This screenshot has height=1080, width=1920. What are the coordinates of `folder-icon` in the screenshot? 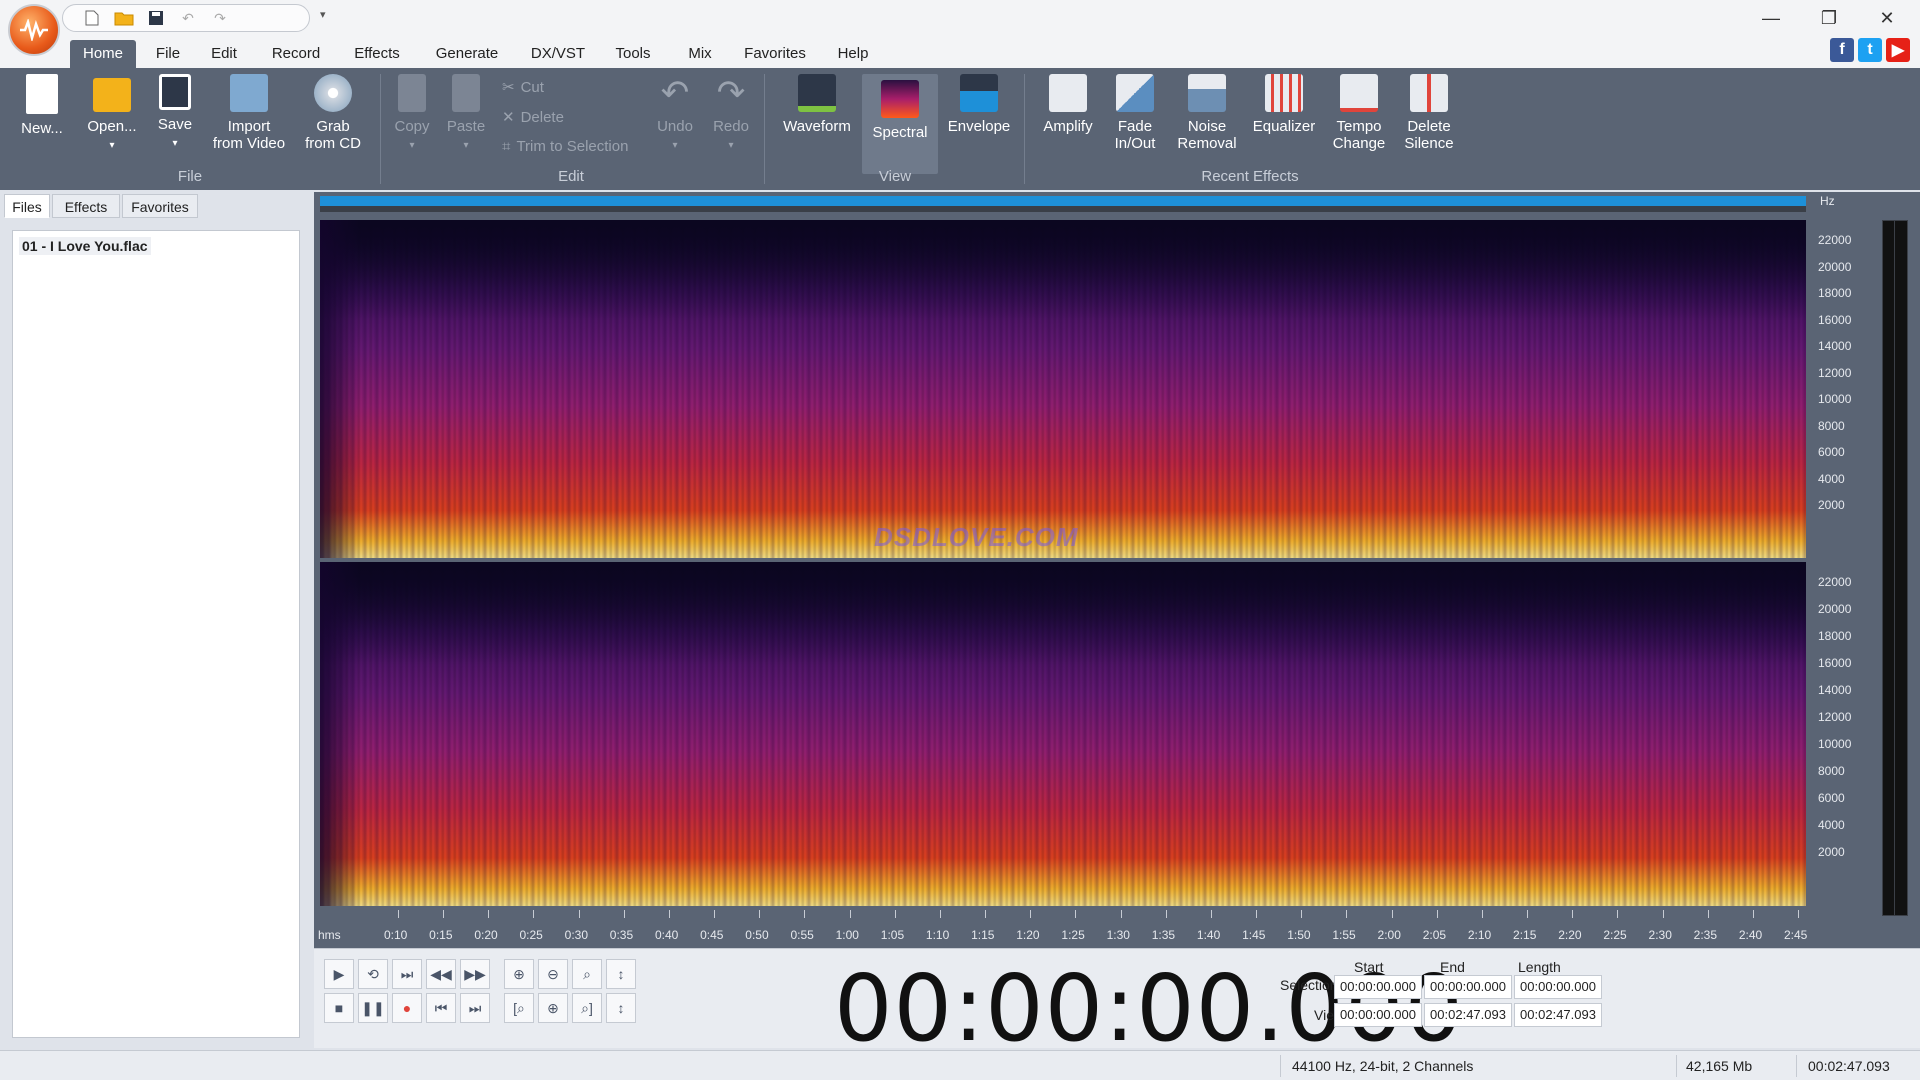 It's located at (124, 18).